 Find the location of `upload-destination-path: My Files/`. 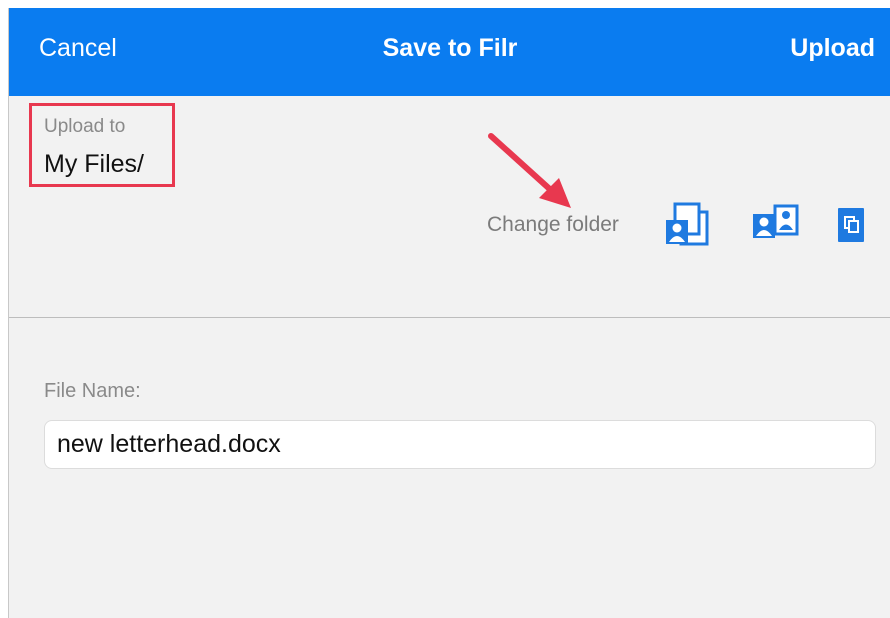

upload-destination-path: My Files/ is located at coordinates (94, 164).